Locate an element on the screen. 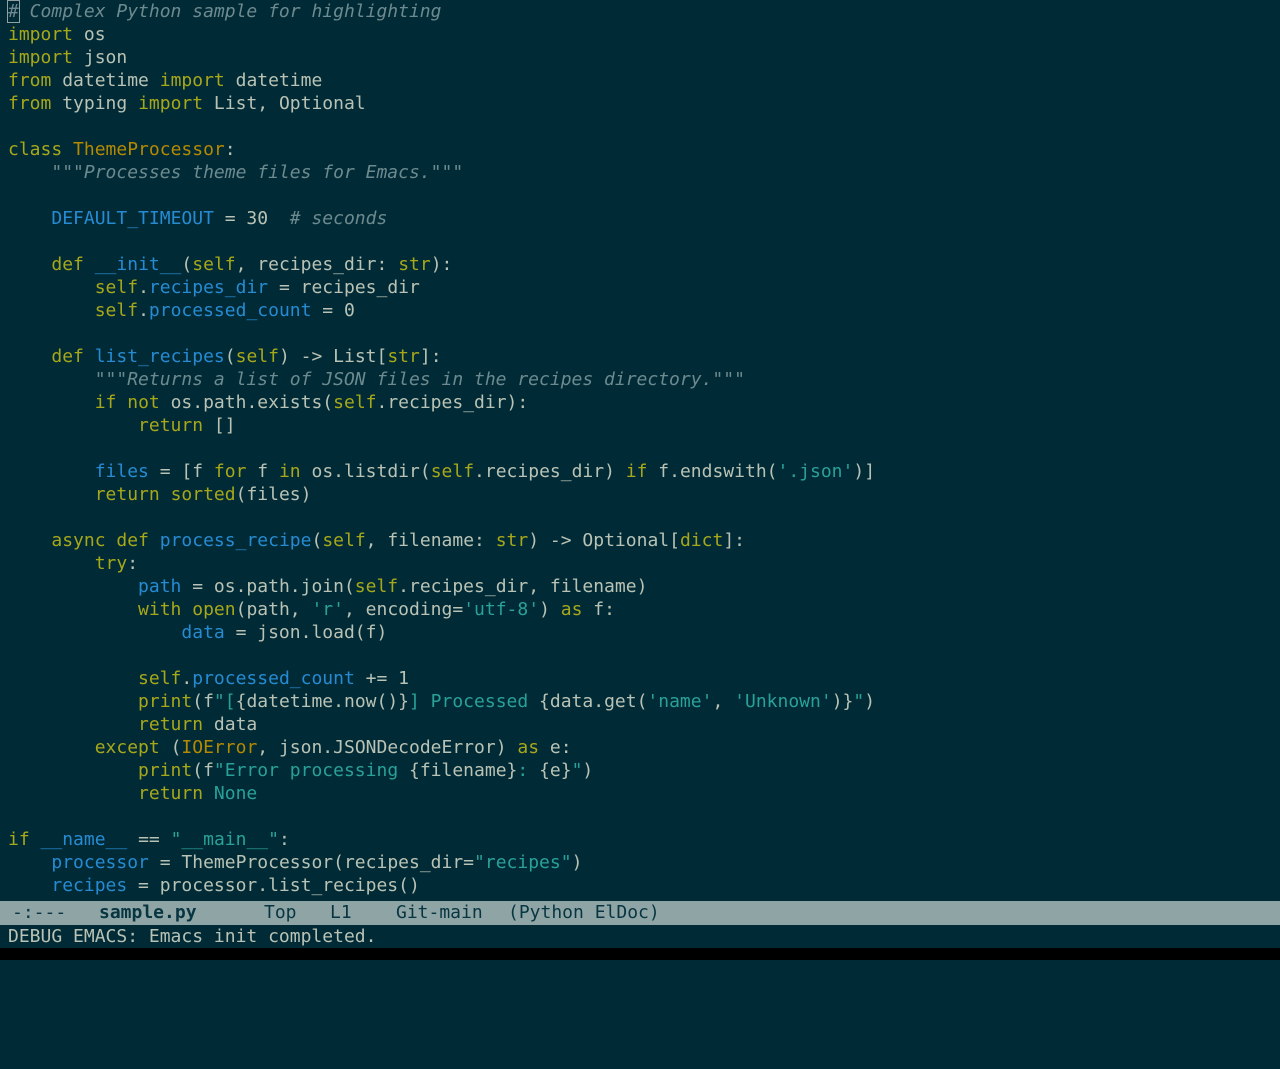  code-token-plain: .recipes_dir, filename) is located at coordinates (523, 586).